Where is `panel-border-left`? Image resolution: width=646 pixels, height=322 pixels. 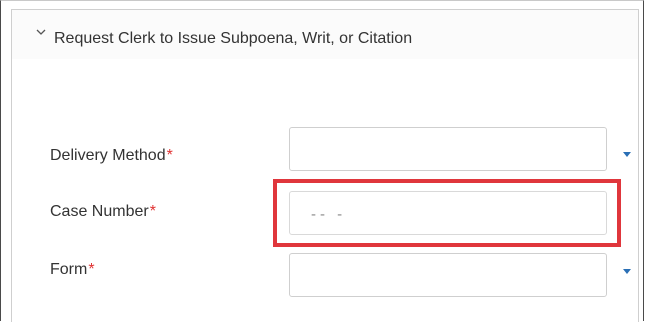 panel-border-left is located at coordinates (11, 190).